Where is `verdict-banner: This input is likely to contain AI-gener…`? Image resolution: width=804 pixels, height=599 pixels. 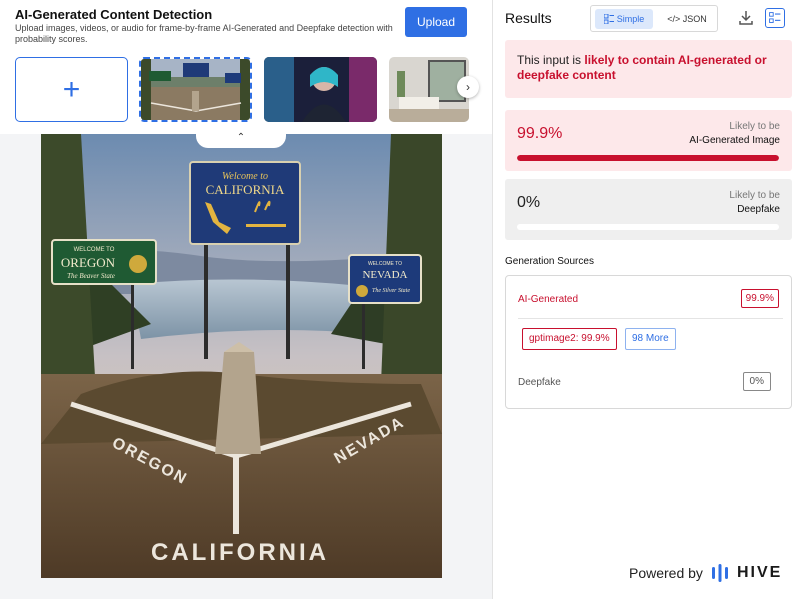
verdict-banner: This input is likely to contain AI-gener… is located at coordinates (648, 69).